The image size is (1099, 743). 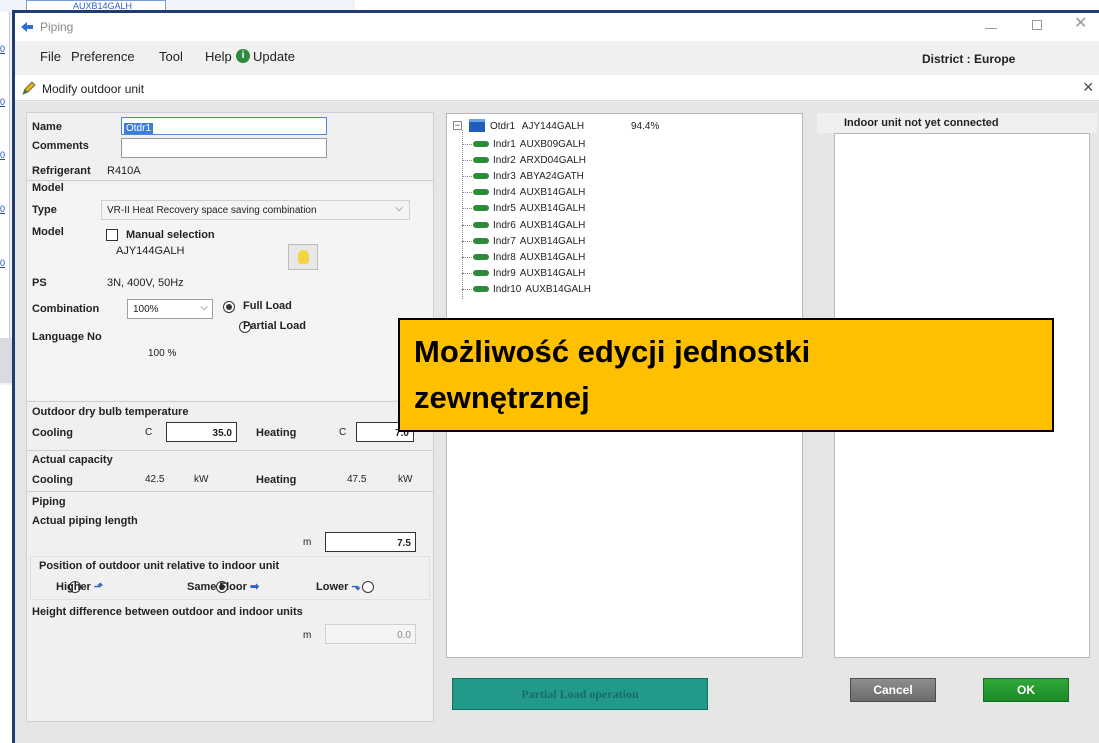 I want to click on tree-item: Indr5 AUXB14GALH, so click(x=529, y=208).